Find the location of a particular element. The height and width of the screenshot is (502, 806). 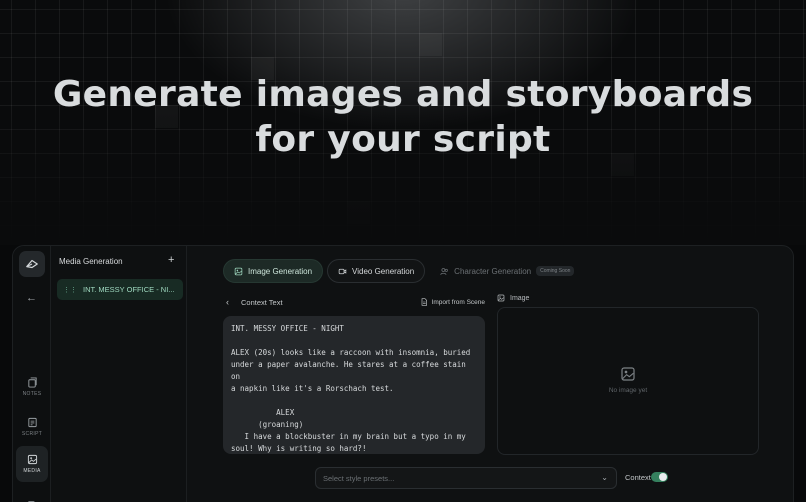

import-label: Import from Scene is located at coordinates (458, 302).